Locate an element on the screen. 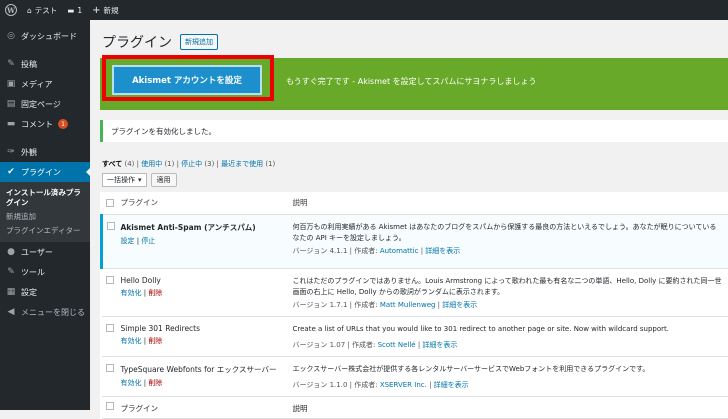 The width and height of the screenshot is (728, 419). menu-label: 固定ページ is located at coordinates (41, 104).